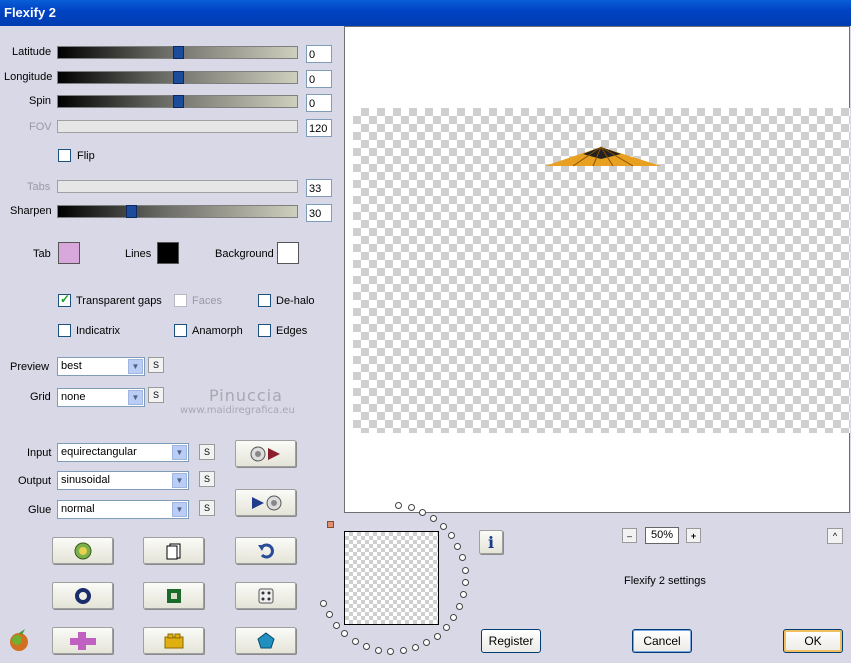  Describe the element at coordinates (85, 480) in the screenshot. I see `output-select-value: sinusoidal` at that location.